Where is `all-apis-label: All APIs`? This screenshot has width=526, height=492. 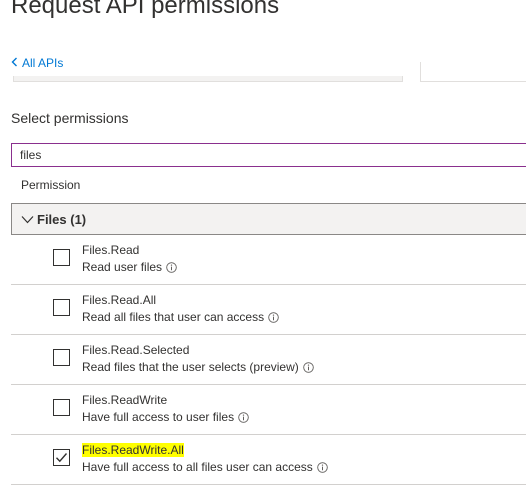
all-apis-label: All APIs is located at coordinates (43, 63).